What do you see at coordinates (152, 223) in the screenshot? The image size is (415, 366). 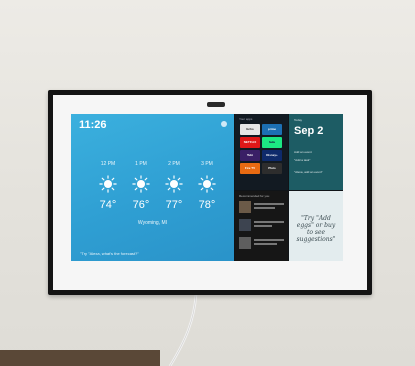 I see `location-label: Wyoming, MI` at bounding box center [152, 223].